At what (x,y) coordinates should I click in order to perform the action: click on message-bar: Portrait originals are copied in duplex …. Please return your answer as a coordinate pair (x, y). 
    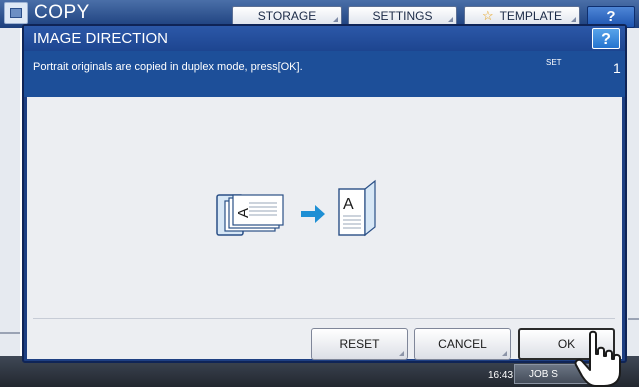
    Looking at the image, I should click on (324, 74).